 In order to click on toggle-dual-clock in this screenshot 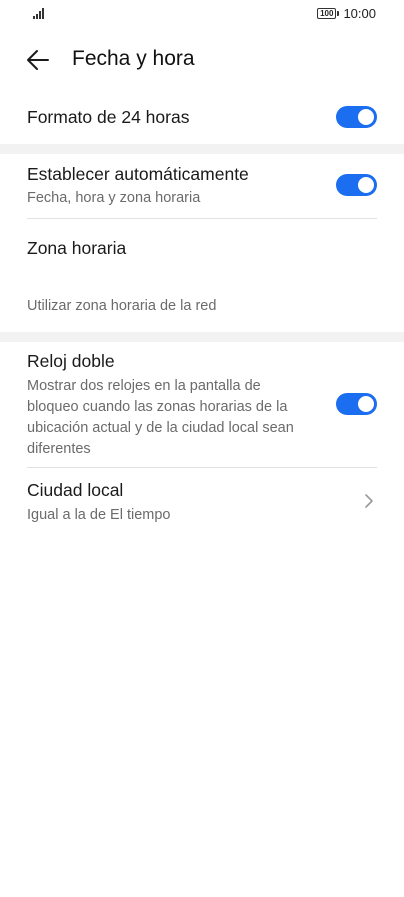, I will do `click(356, 404)`.